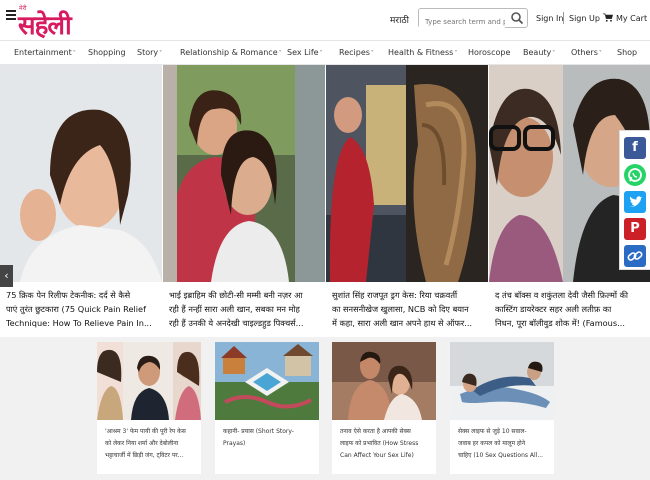 Image resolution: width=650 pixels, height=480 pixels. I want to click on nav-item-shop: Shop, so click(627, 52).